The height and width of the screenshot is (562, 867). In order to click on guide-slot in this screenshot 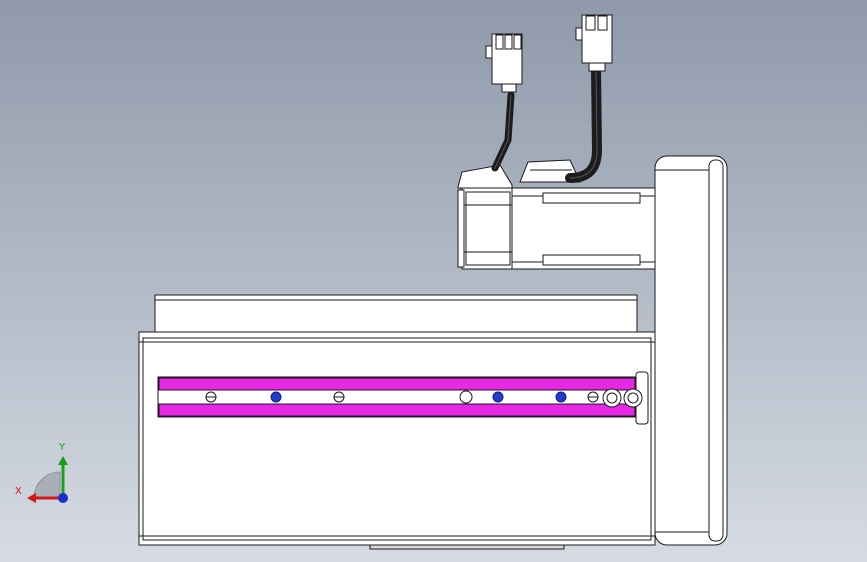, I will do `click(403, 398)`.